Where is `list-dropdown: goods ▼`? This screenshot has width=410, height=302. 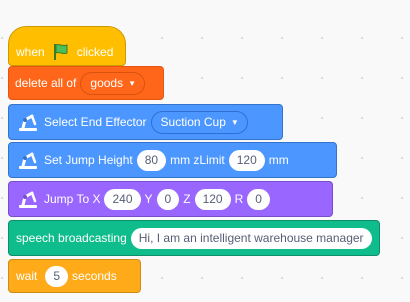
list-dropdown: goods ▼ is located at coordinates (113, 83).